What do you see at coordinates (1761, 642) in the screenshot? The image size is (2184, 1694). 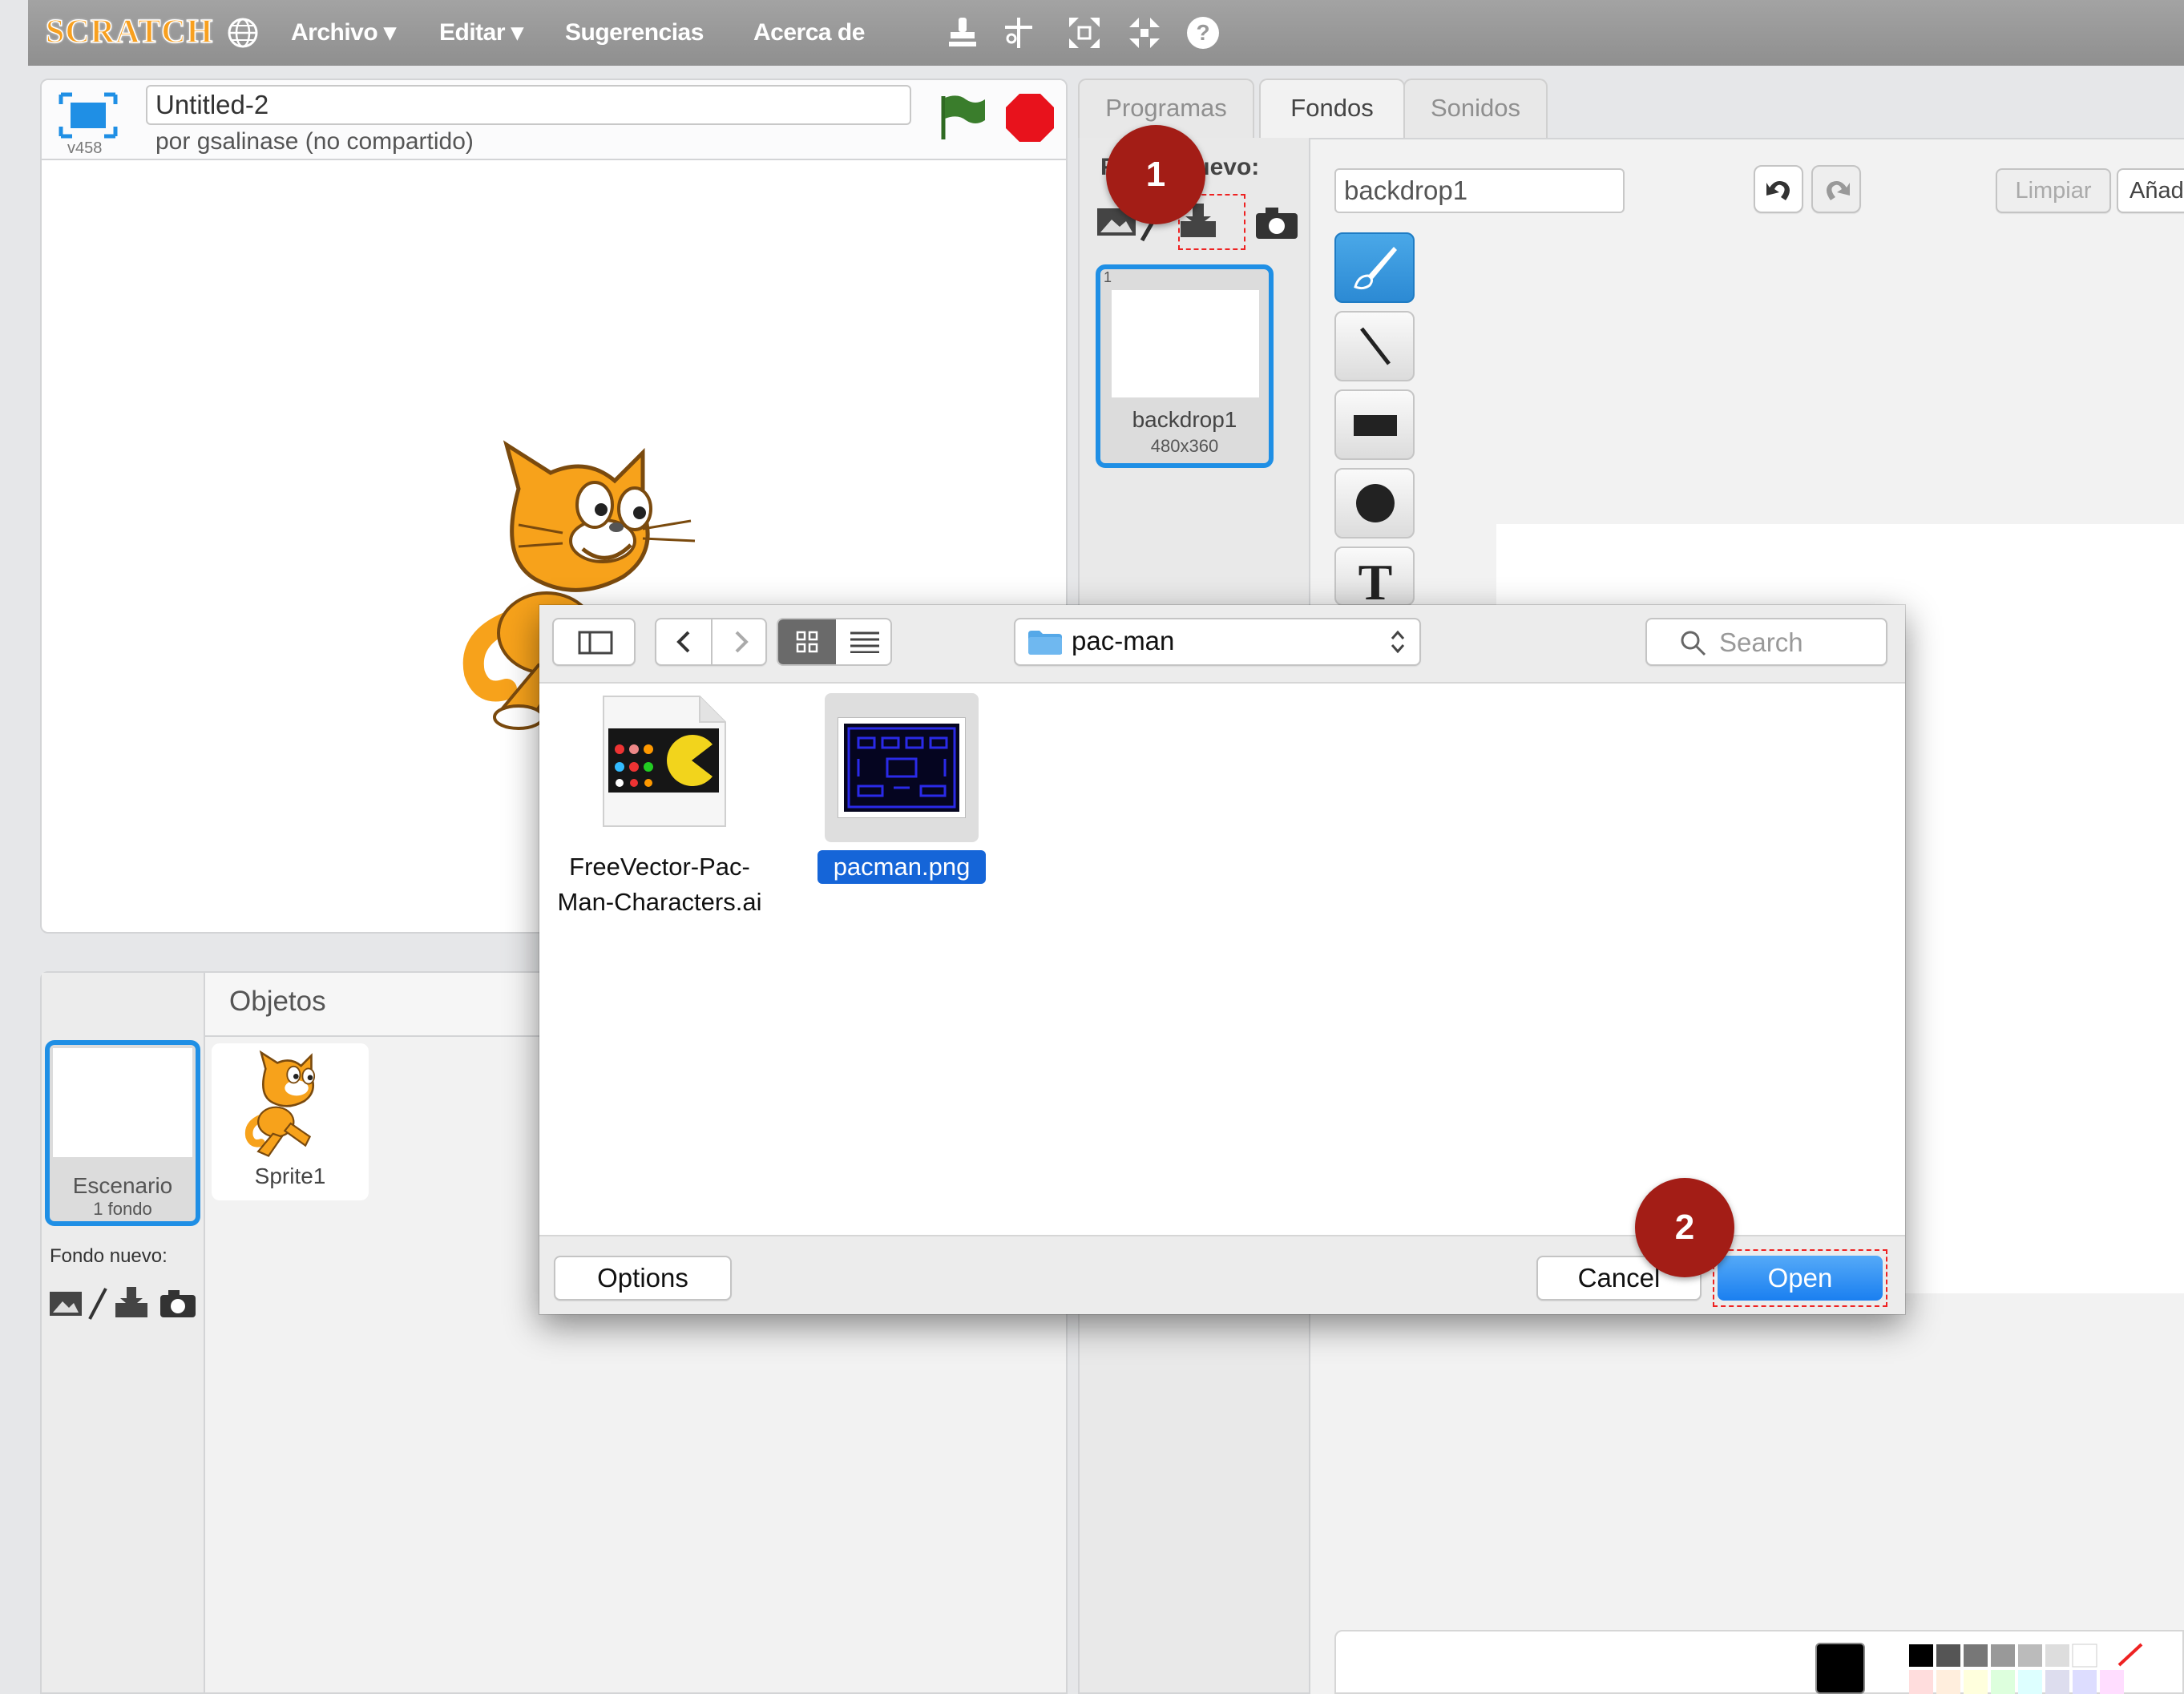 I see `search-placeholder: Search` at bounding box center [1761, 642].